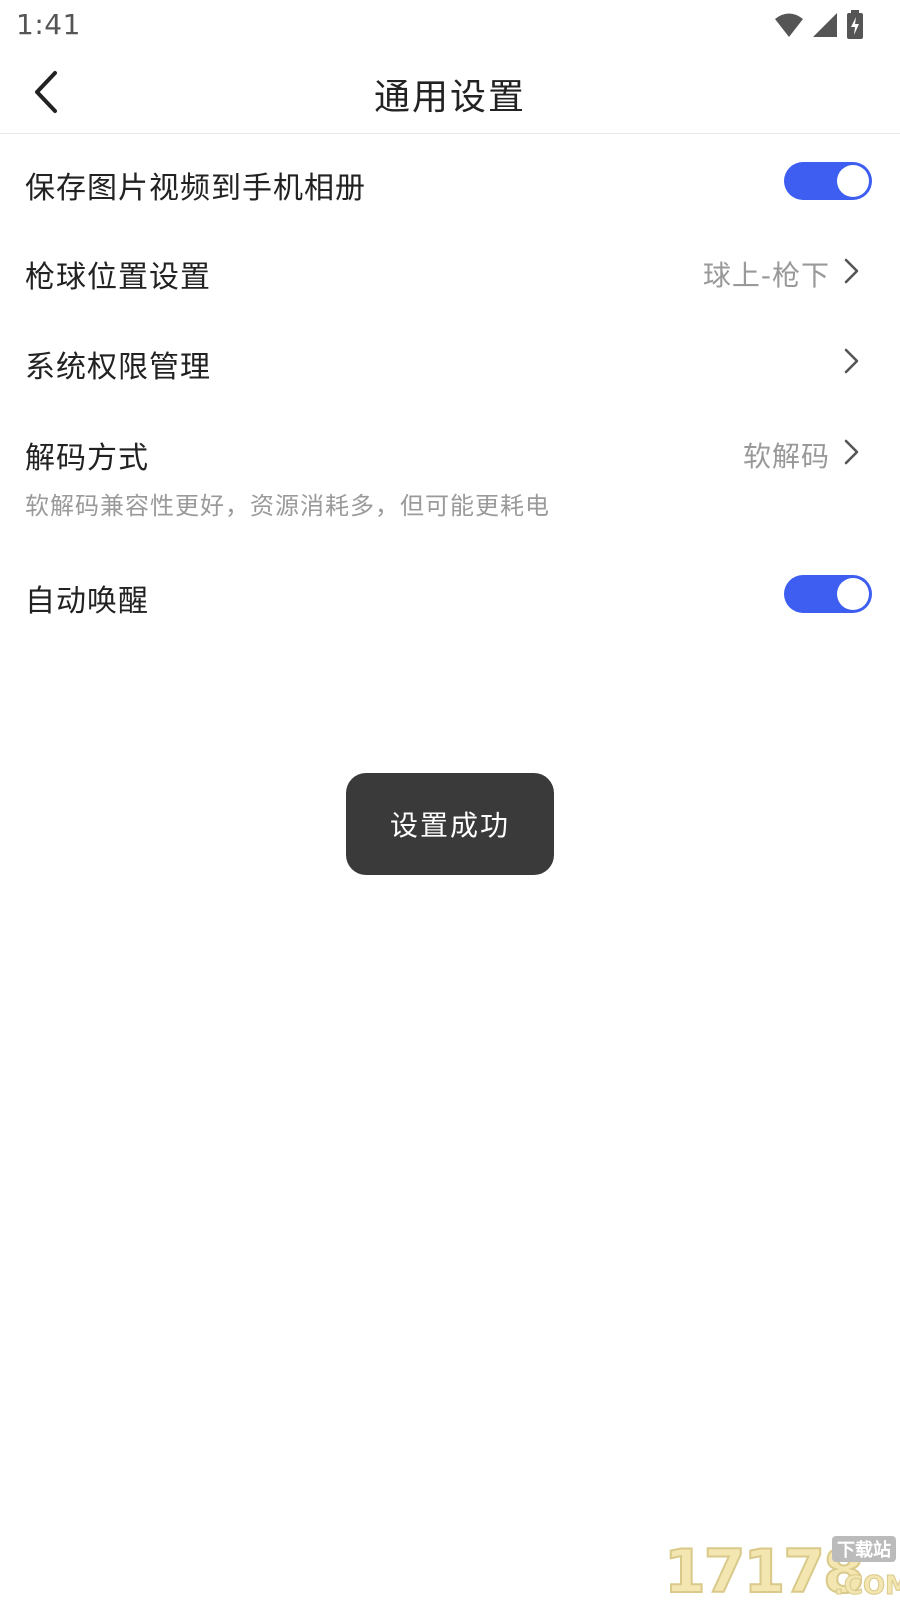  I want to click on toast: 设置成功, so click(450, 824).